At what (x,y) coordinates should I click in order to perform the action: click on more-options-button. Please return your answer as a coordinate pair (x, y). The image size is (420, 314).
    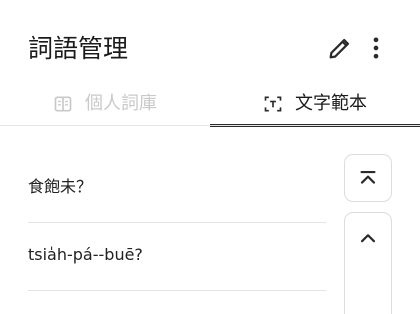
    Looking at the image, I should click on (376, 48).